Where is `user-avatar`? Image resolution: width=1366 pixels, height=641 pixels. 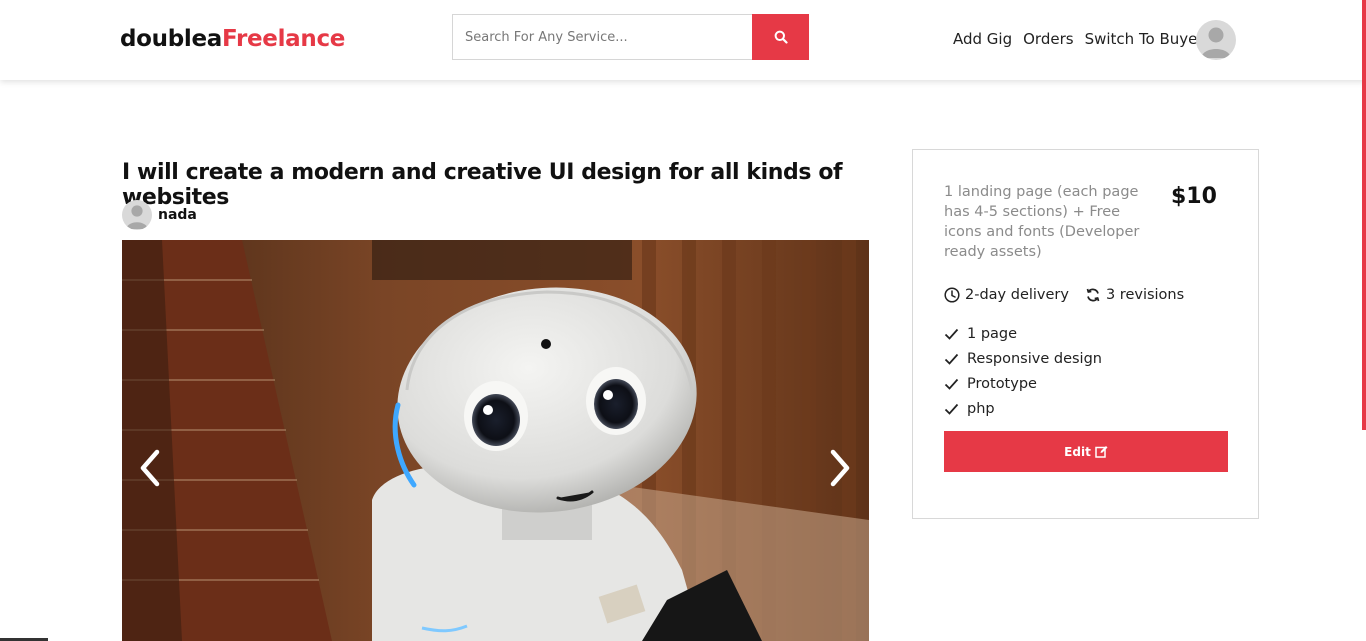
user-avatar is located at coordinates (1216, 40).